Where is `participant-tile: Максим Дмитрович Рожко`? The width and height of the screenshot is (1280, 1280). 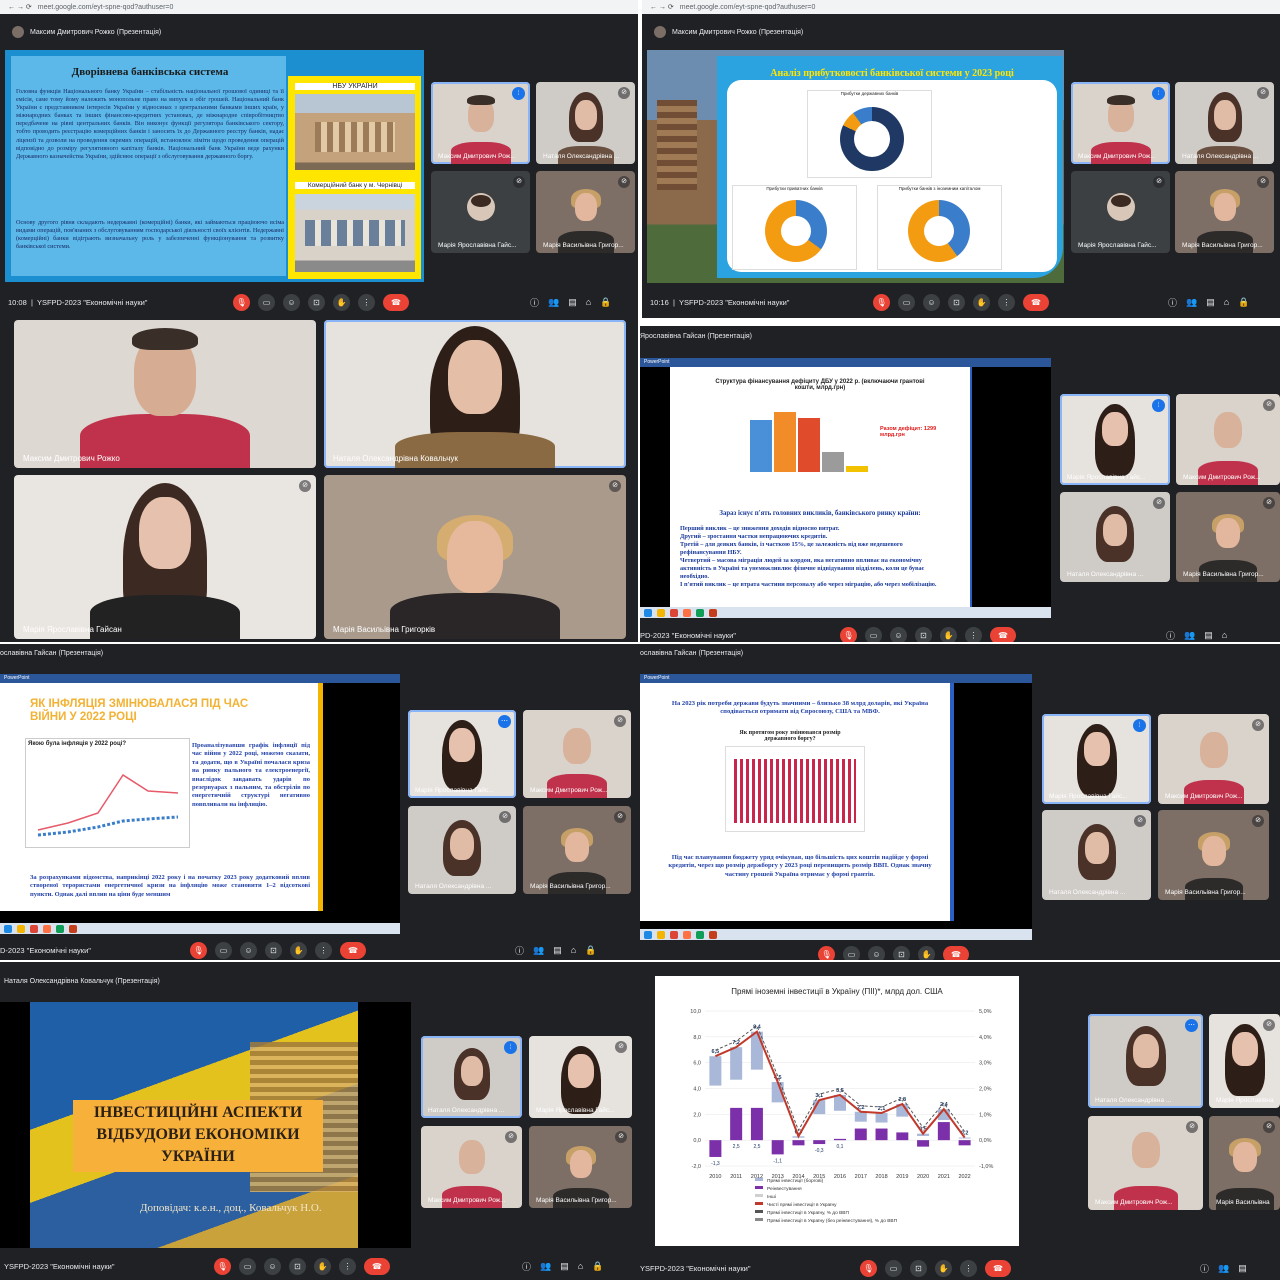
participant-tile: Максим Дмитрович Рожко is located at coordinates (165, 394).